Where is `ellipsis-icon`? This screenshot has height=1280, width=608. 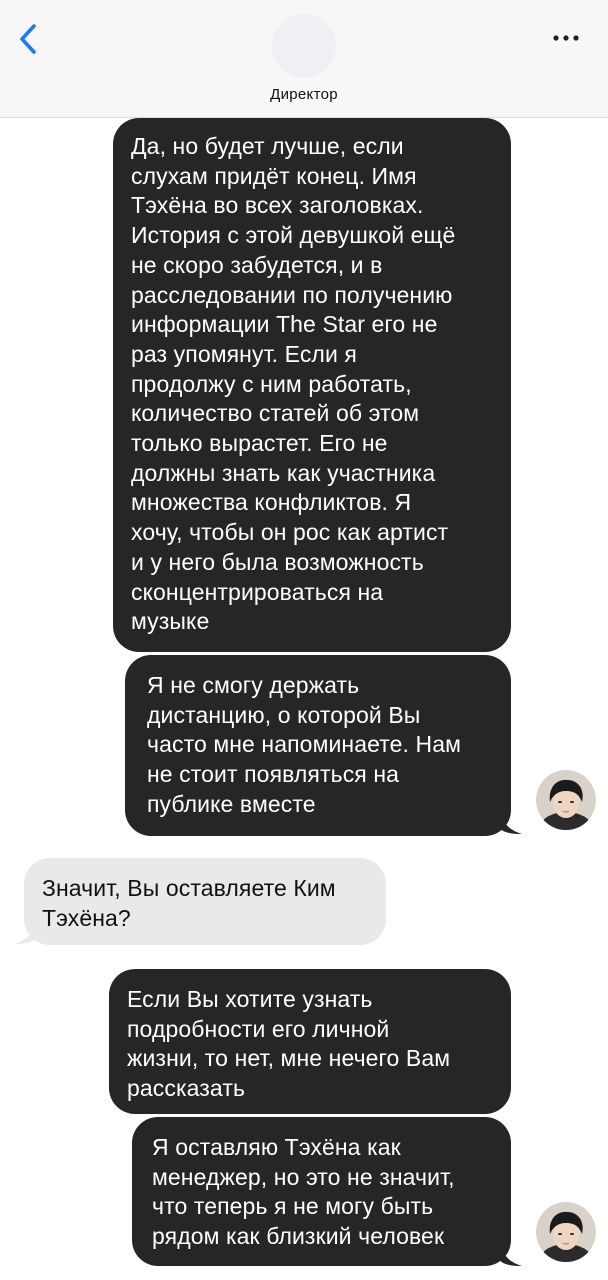 ellipsis-icon is located at coordinates (566, 38).